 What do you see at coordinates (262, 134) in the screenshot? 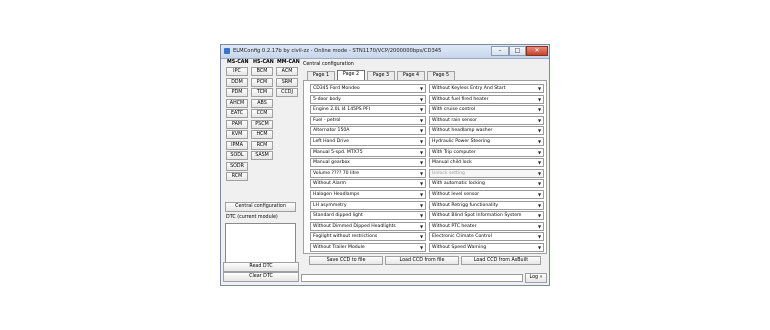
I see `module-button-hs-can-6: HCM` at bounding box center [262, 134].